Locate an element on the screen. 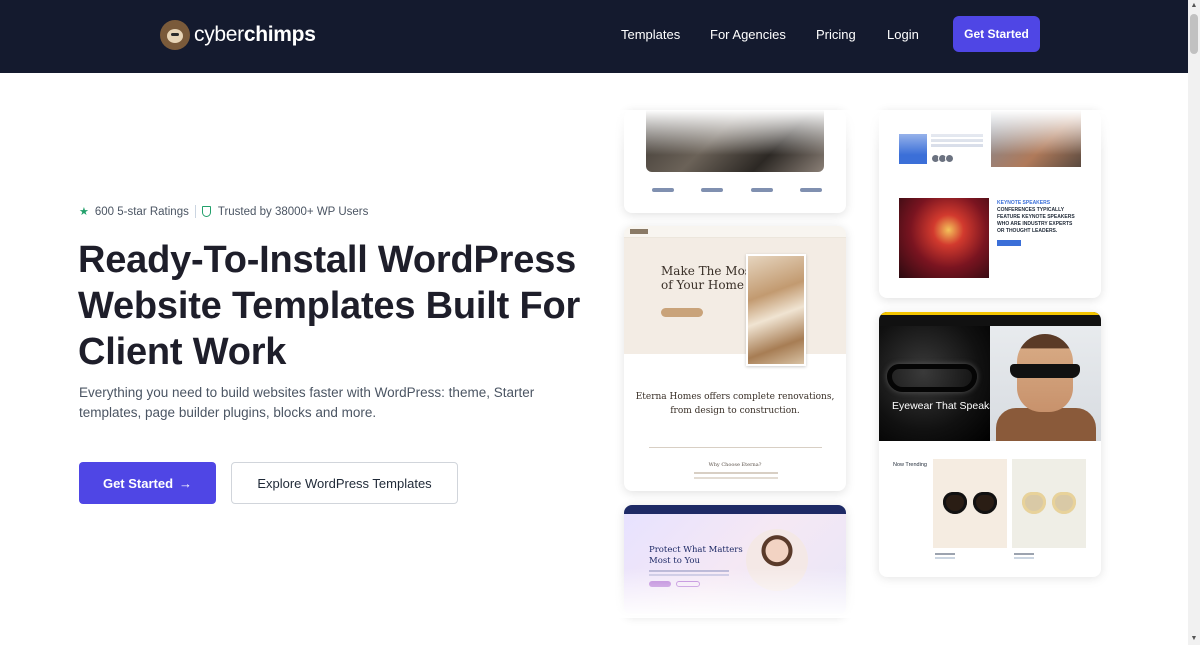 This screenshot has width=1200, height=645. header-get-started-button: Get Started is located at coordinates (996, 34).